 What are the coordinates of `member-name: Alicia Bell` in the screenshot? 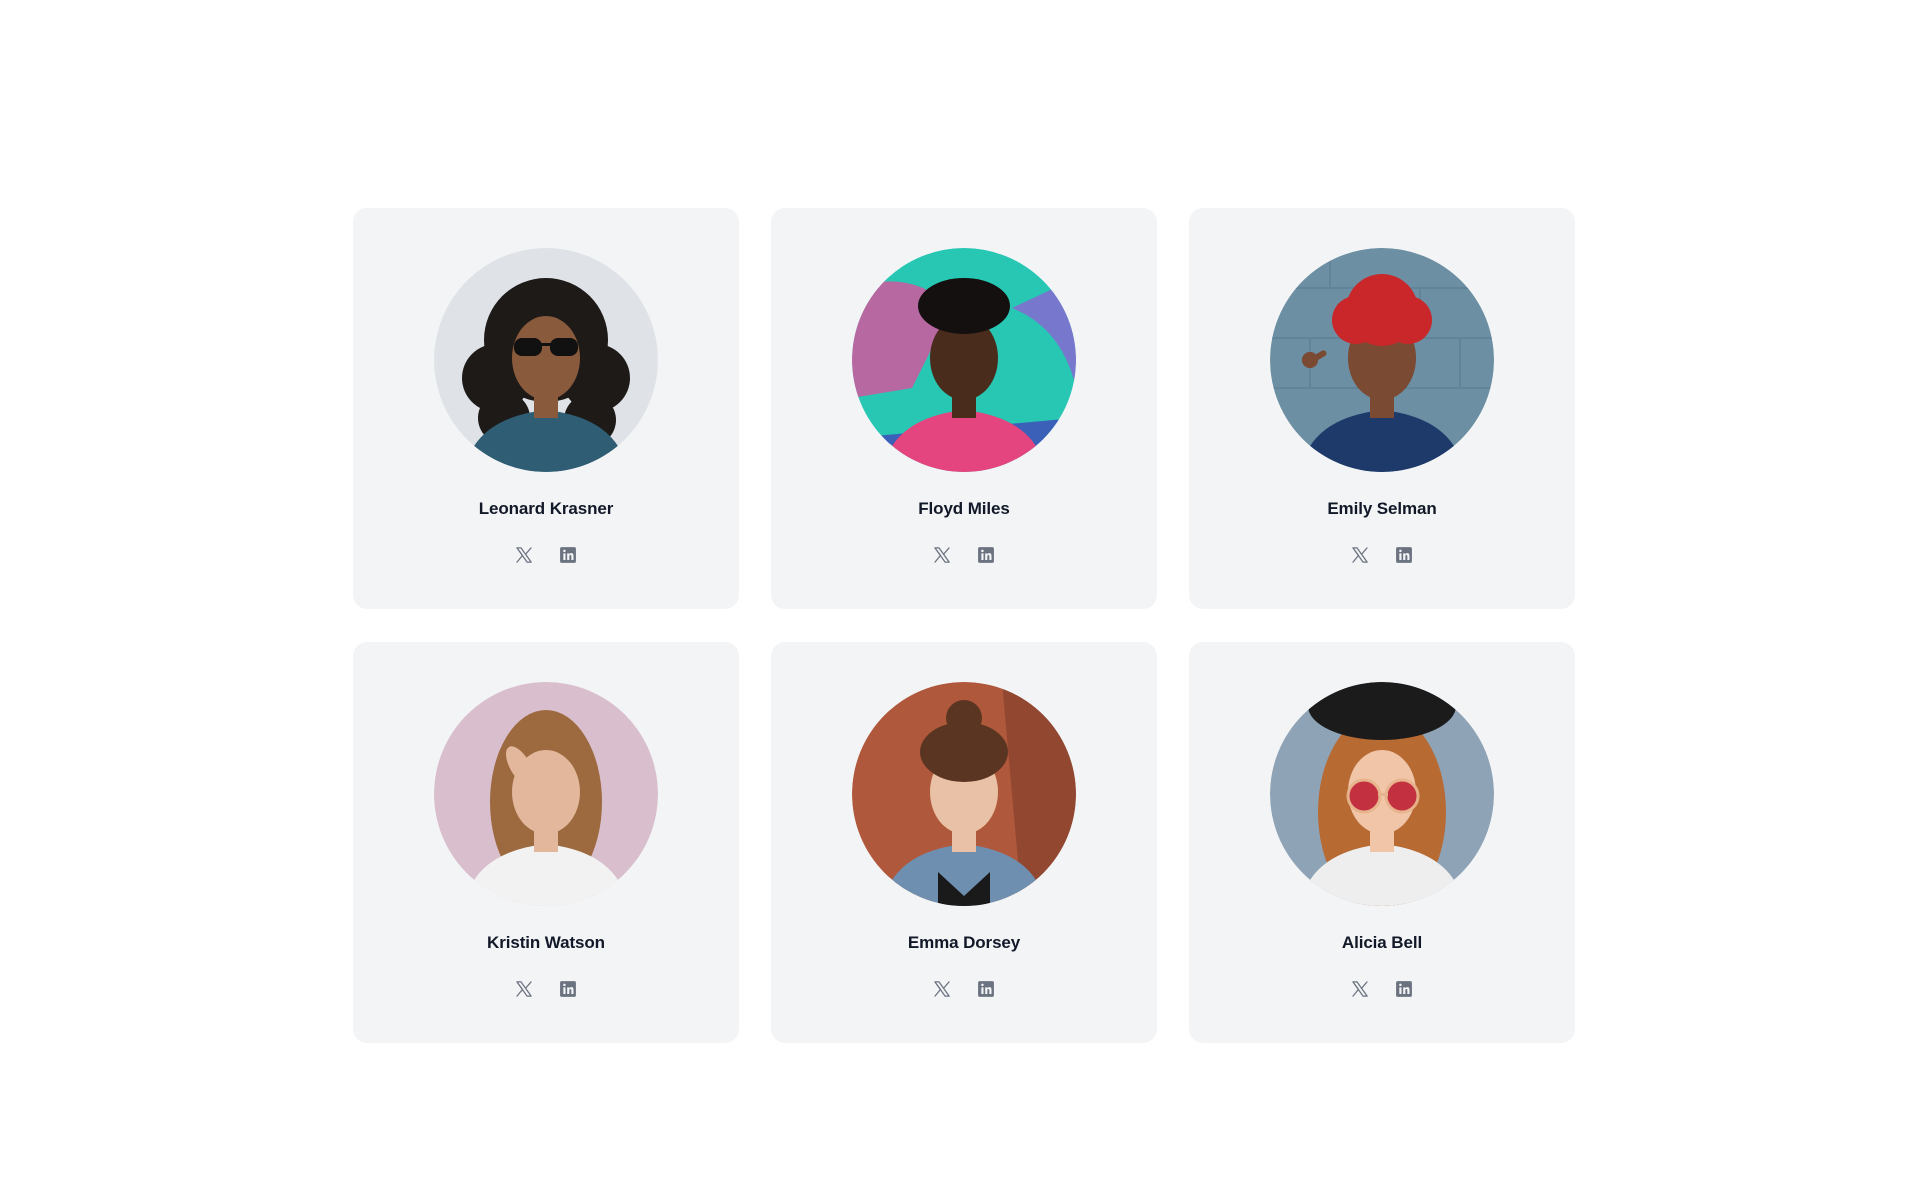 It's located at (1382, 942).